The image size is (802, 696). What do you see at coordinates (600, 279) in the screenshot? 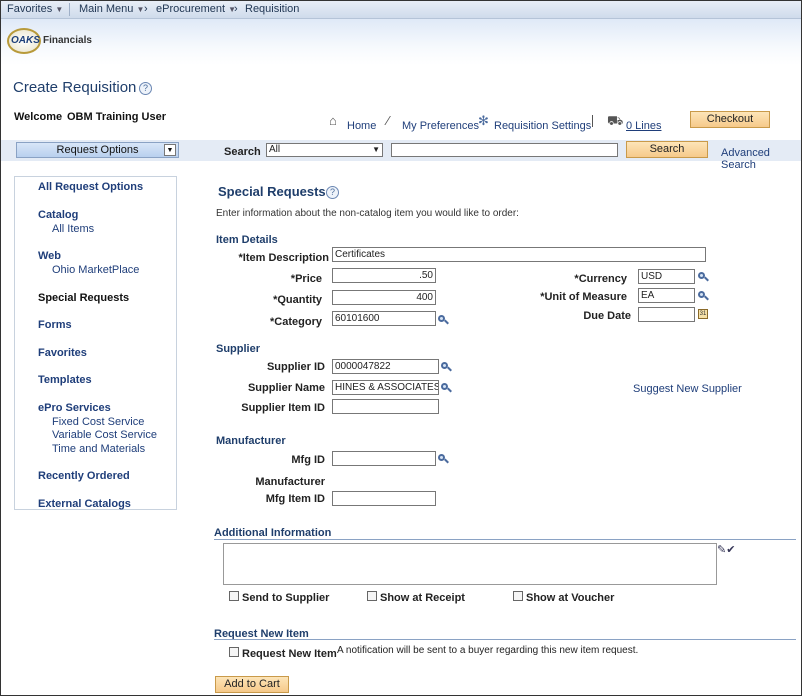
I see `currency-label: *Currency` at bounding box center [600, 279].